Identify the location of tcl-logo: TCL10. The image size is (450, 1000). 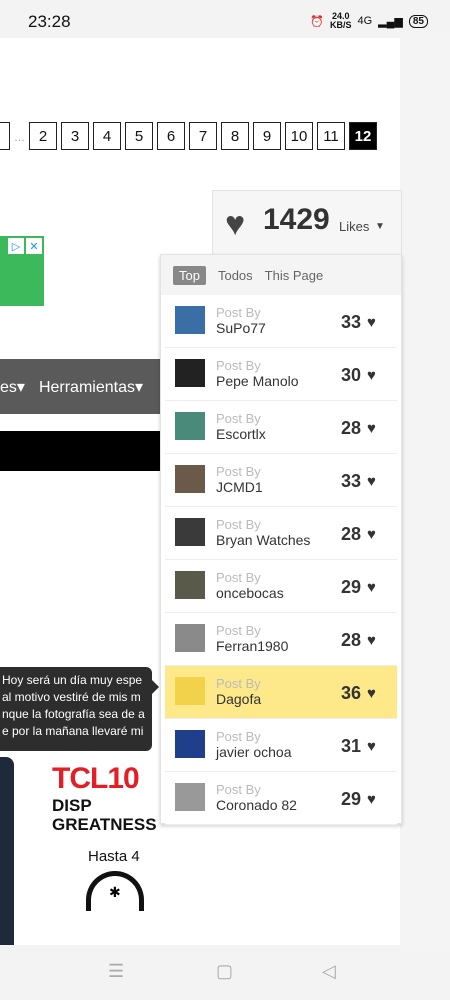
(107, 779).